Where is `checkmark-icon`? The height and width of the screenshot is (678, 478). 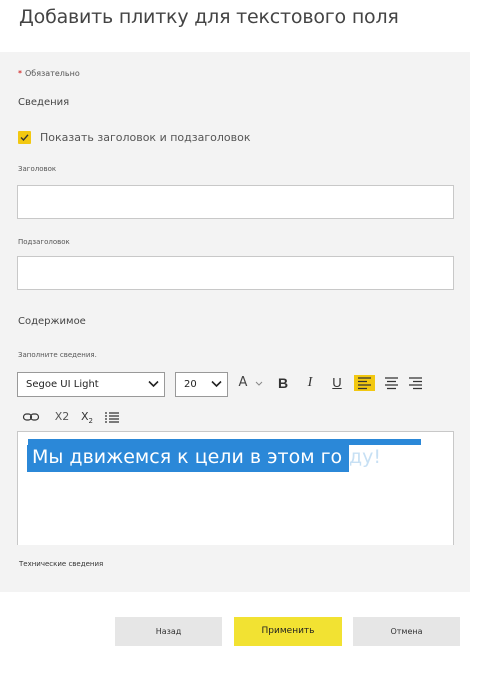 checkmark-icon is located at coordinates (24, 138).